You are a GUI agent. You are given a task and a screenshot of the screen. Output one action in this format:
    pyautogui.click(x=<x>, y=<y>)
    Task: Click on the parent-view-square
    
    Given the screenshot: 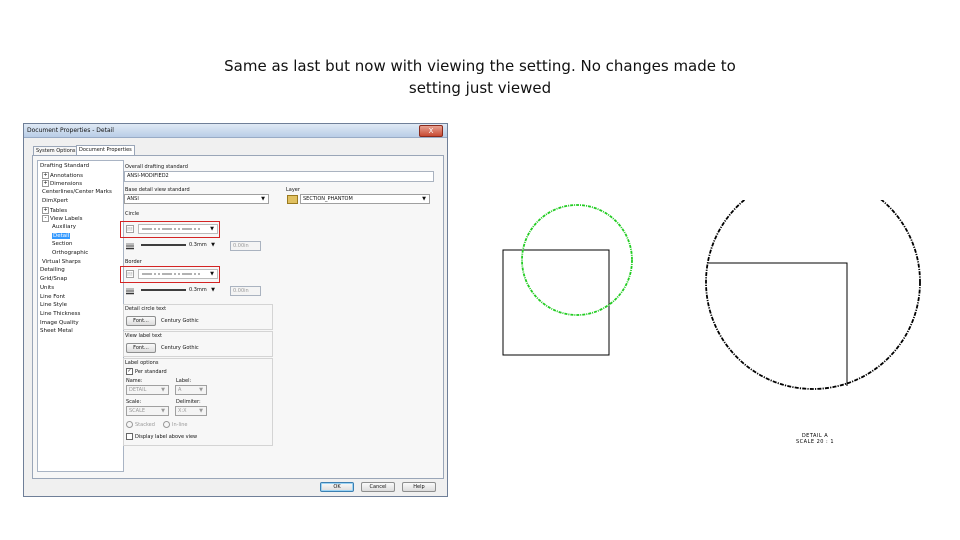 What is the action you would take?
    pyautogui.click(x=556, y=302)
    